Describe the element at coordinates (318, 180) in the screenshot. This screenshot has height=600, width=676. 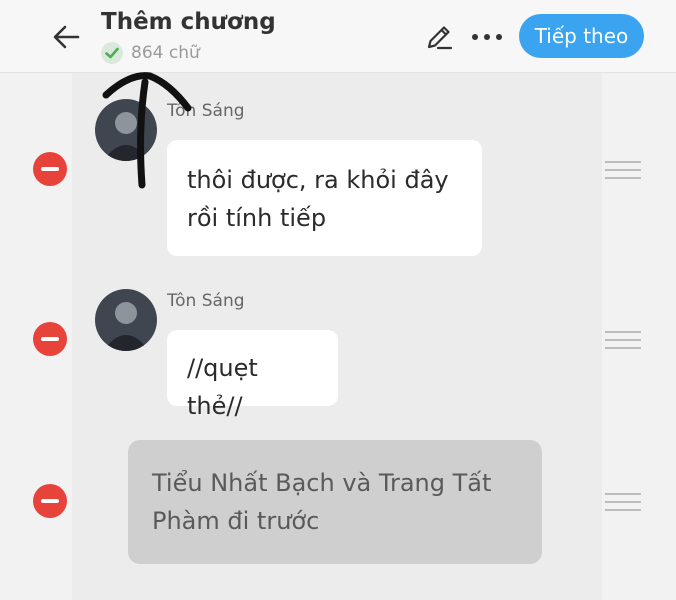
I see `message-line: thôi được, ra khỏi đây` at that location.